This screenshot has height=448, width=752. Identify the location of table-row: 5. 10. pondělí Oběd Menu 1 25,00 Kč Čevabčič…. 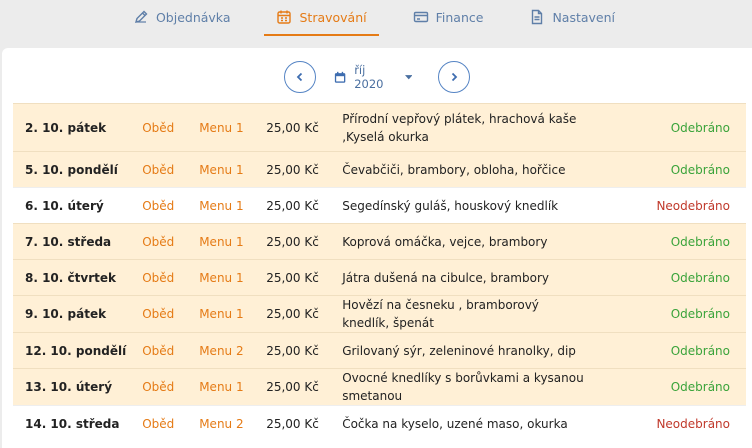
(379, 169).